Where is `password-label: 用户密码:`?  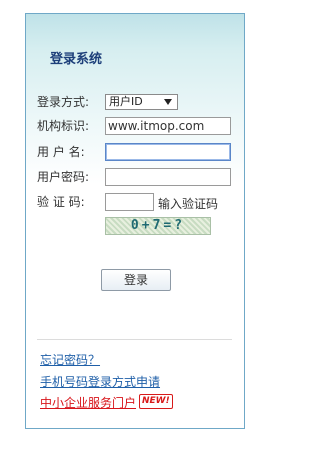
password-label: 用户密码: is located at coordinates (63, 177).